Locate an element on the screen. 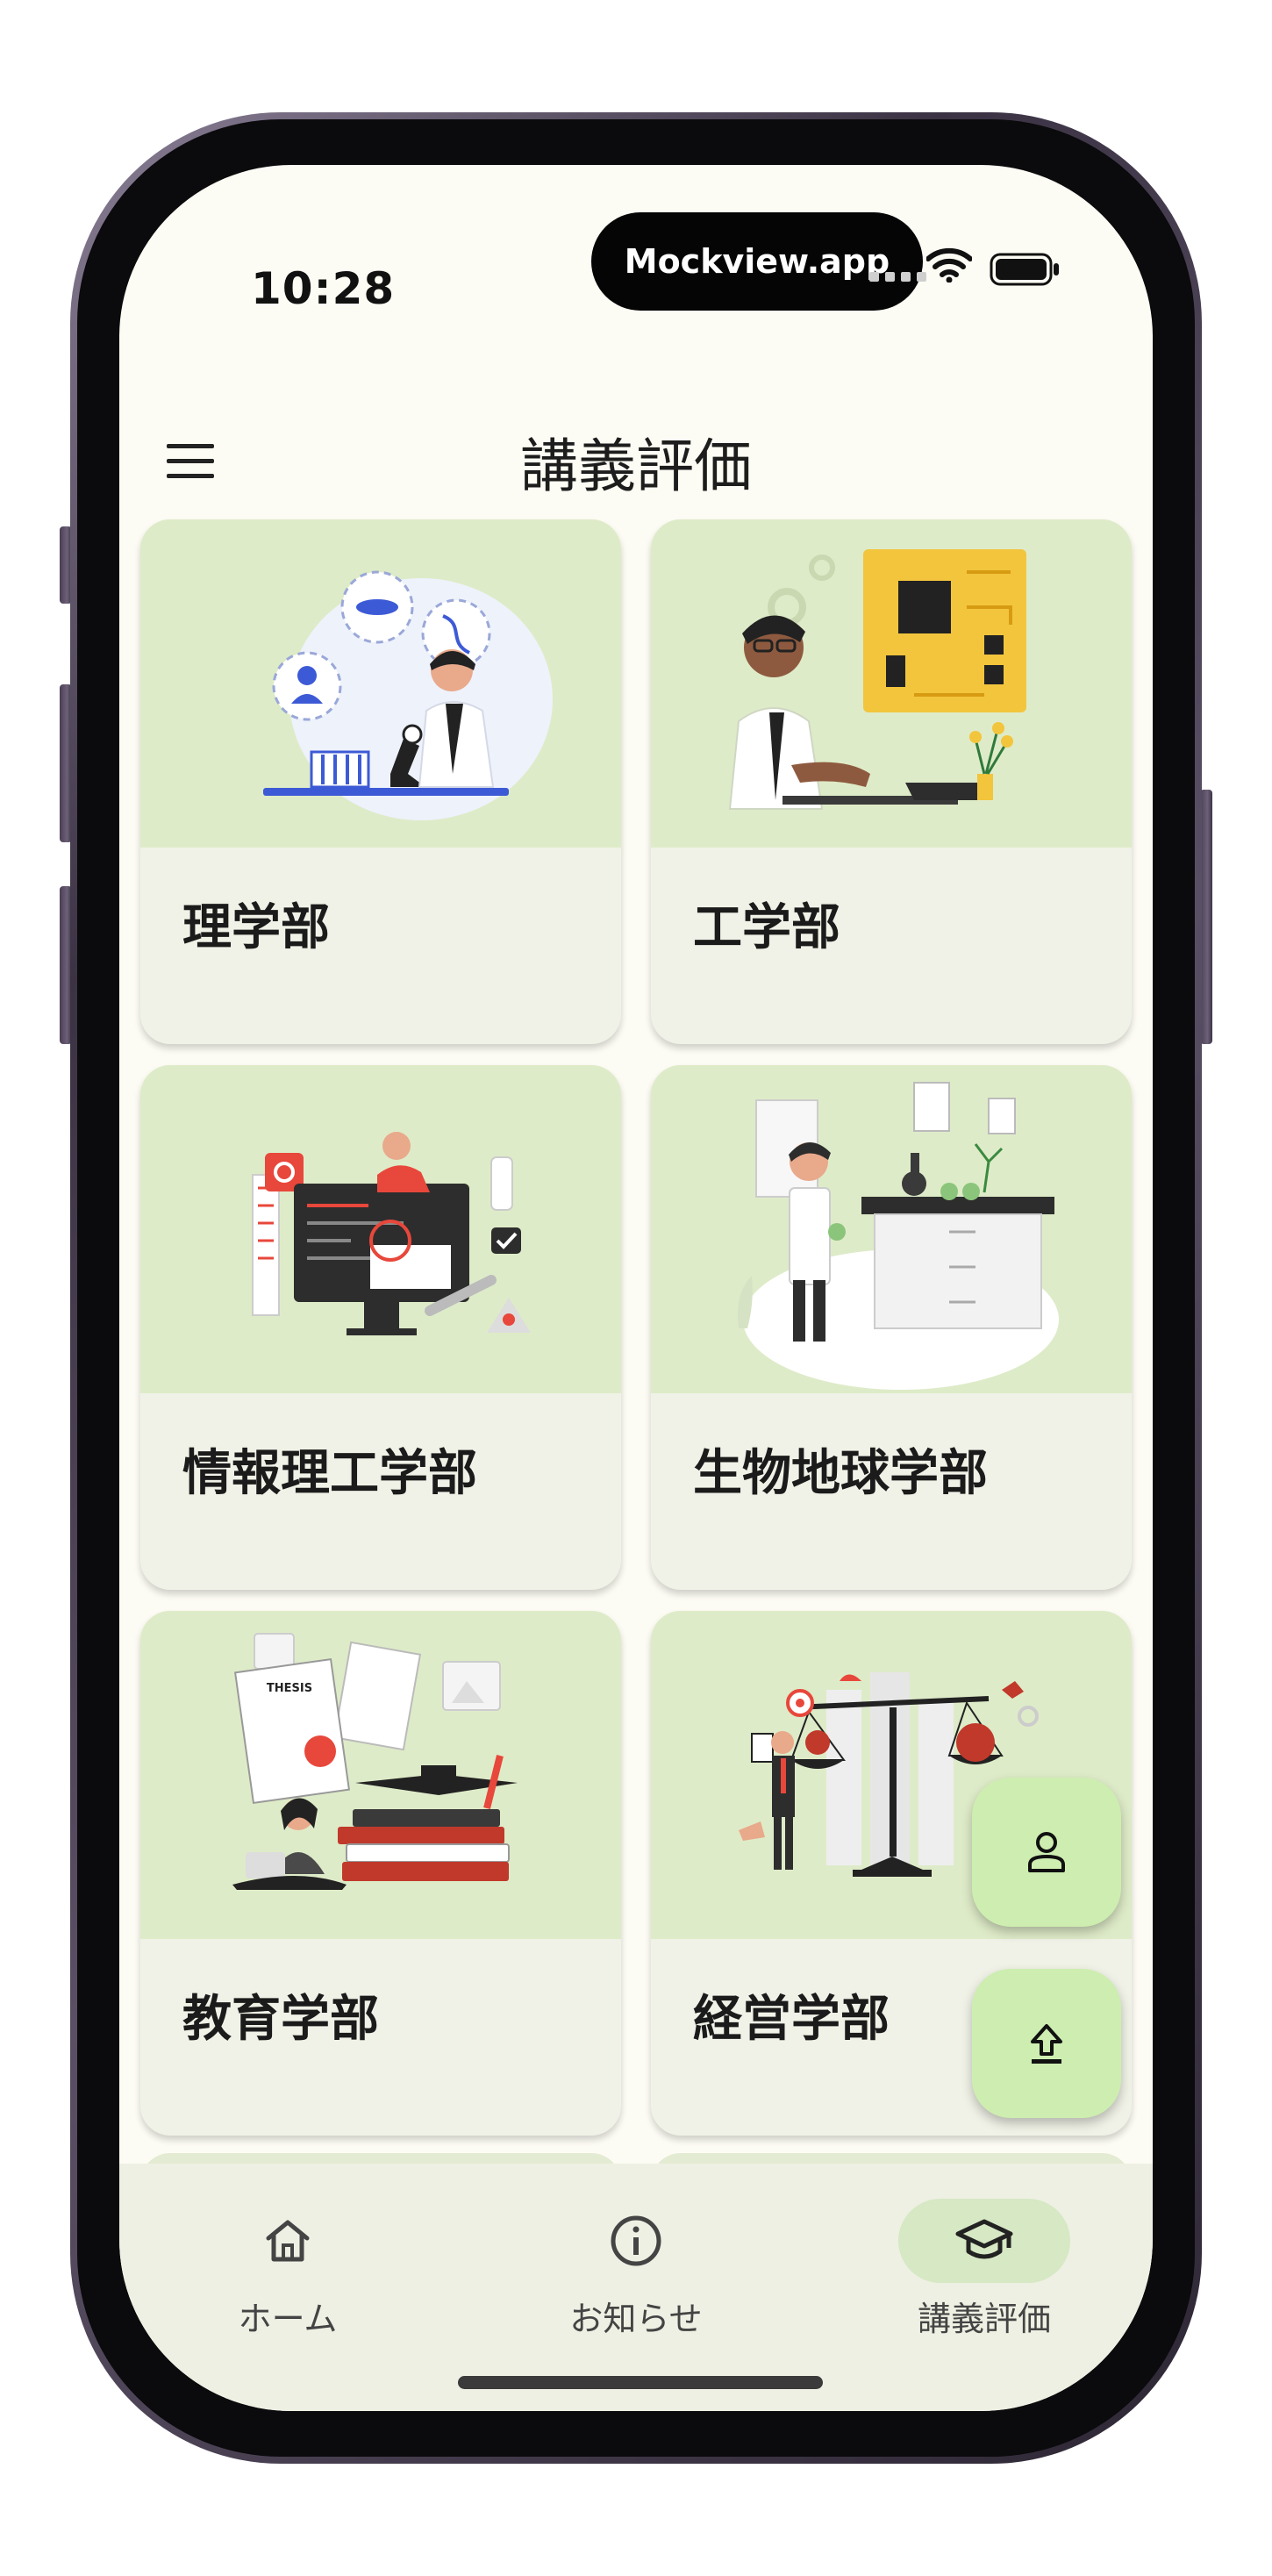 This screenshot has height=2576, width=1272. battery-icon is located at coordinates (1024, 269).